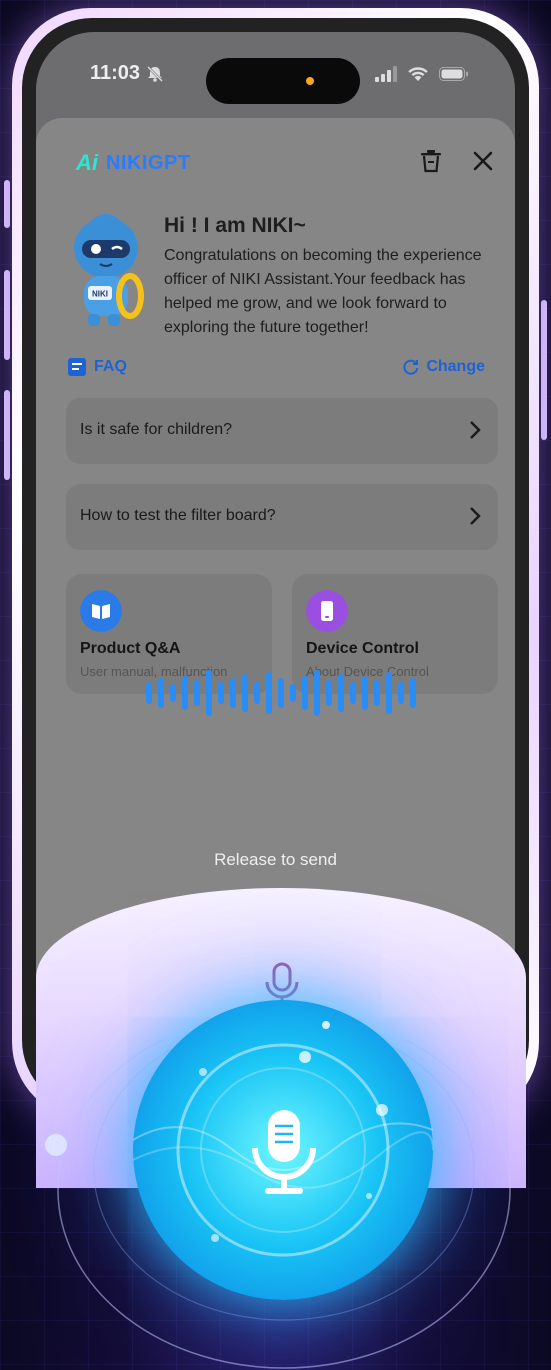 Image resolution: width=551 pixels, height=1370 pixels. Describe the element at coordinates (453, 74) in the screenshot. I see `battery-icon` at that location.